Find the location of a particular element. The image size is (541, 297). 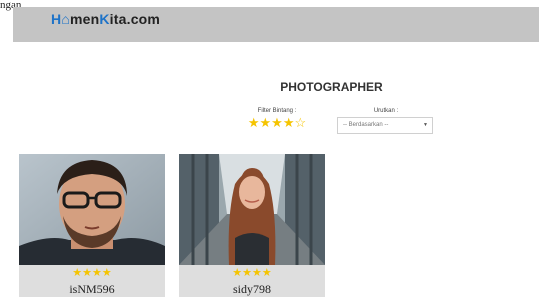

filter-label: Filter Bintang : is located at coordinates (277, 111).